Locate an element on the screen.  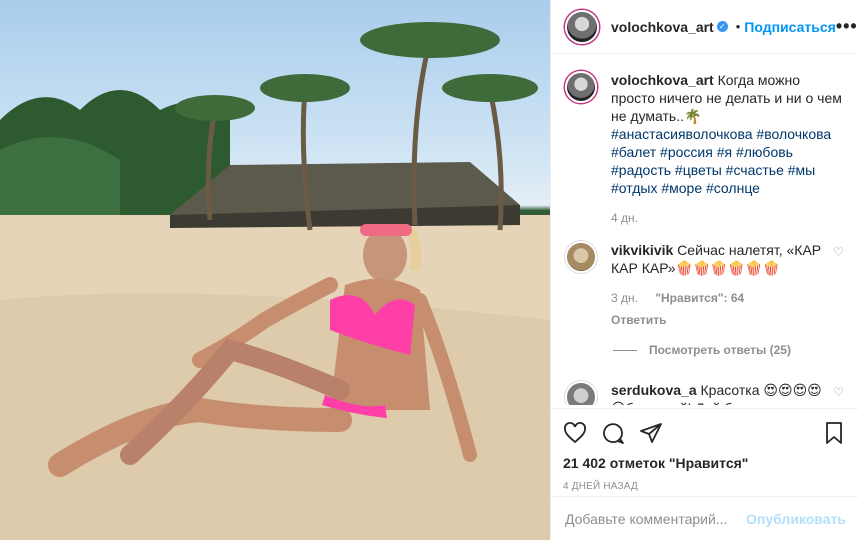
verified-badge-icon: ✓ is located at coordinates (722, 26).